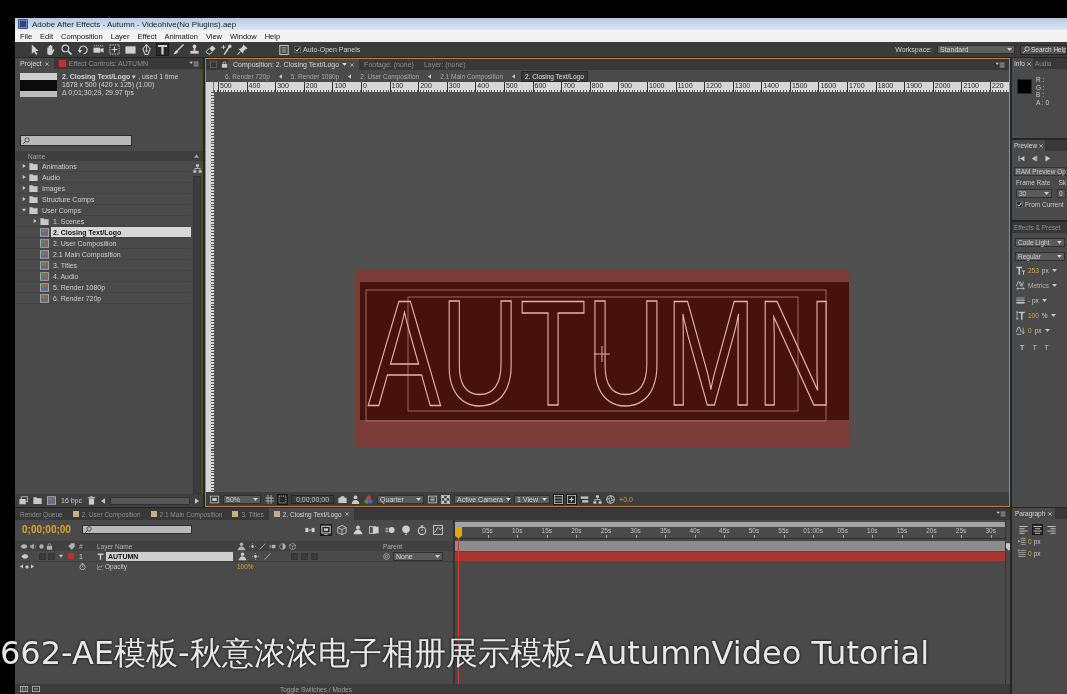  I want to click on concentric-circles-icon, so click(386, 556).